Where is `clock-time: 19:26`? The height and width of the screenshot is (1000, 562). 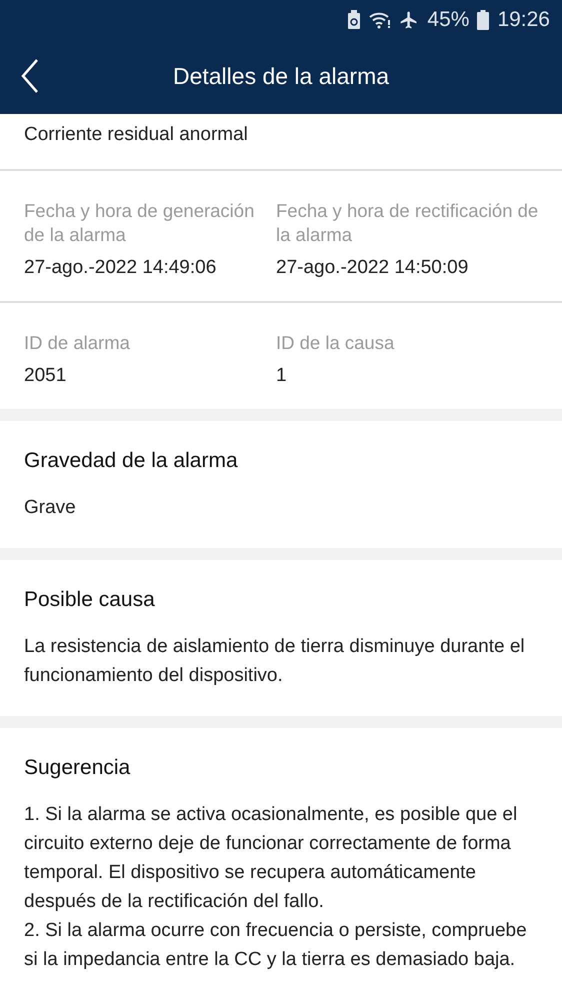
clock-time: 19:26 is located at coordinates (523, 20).